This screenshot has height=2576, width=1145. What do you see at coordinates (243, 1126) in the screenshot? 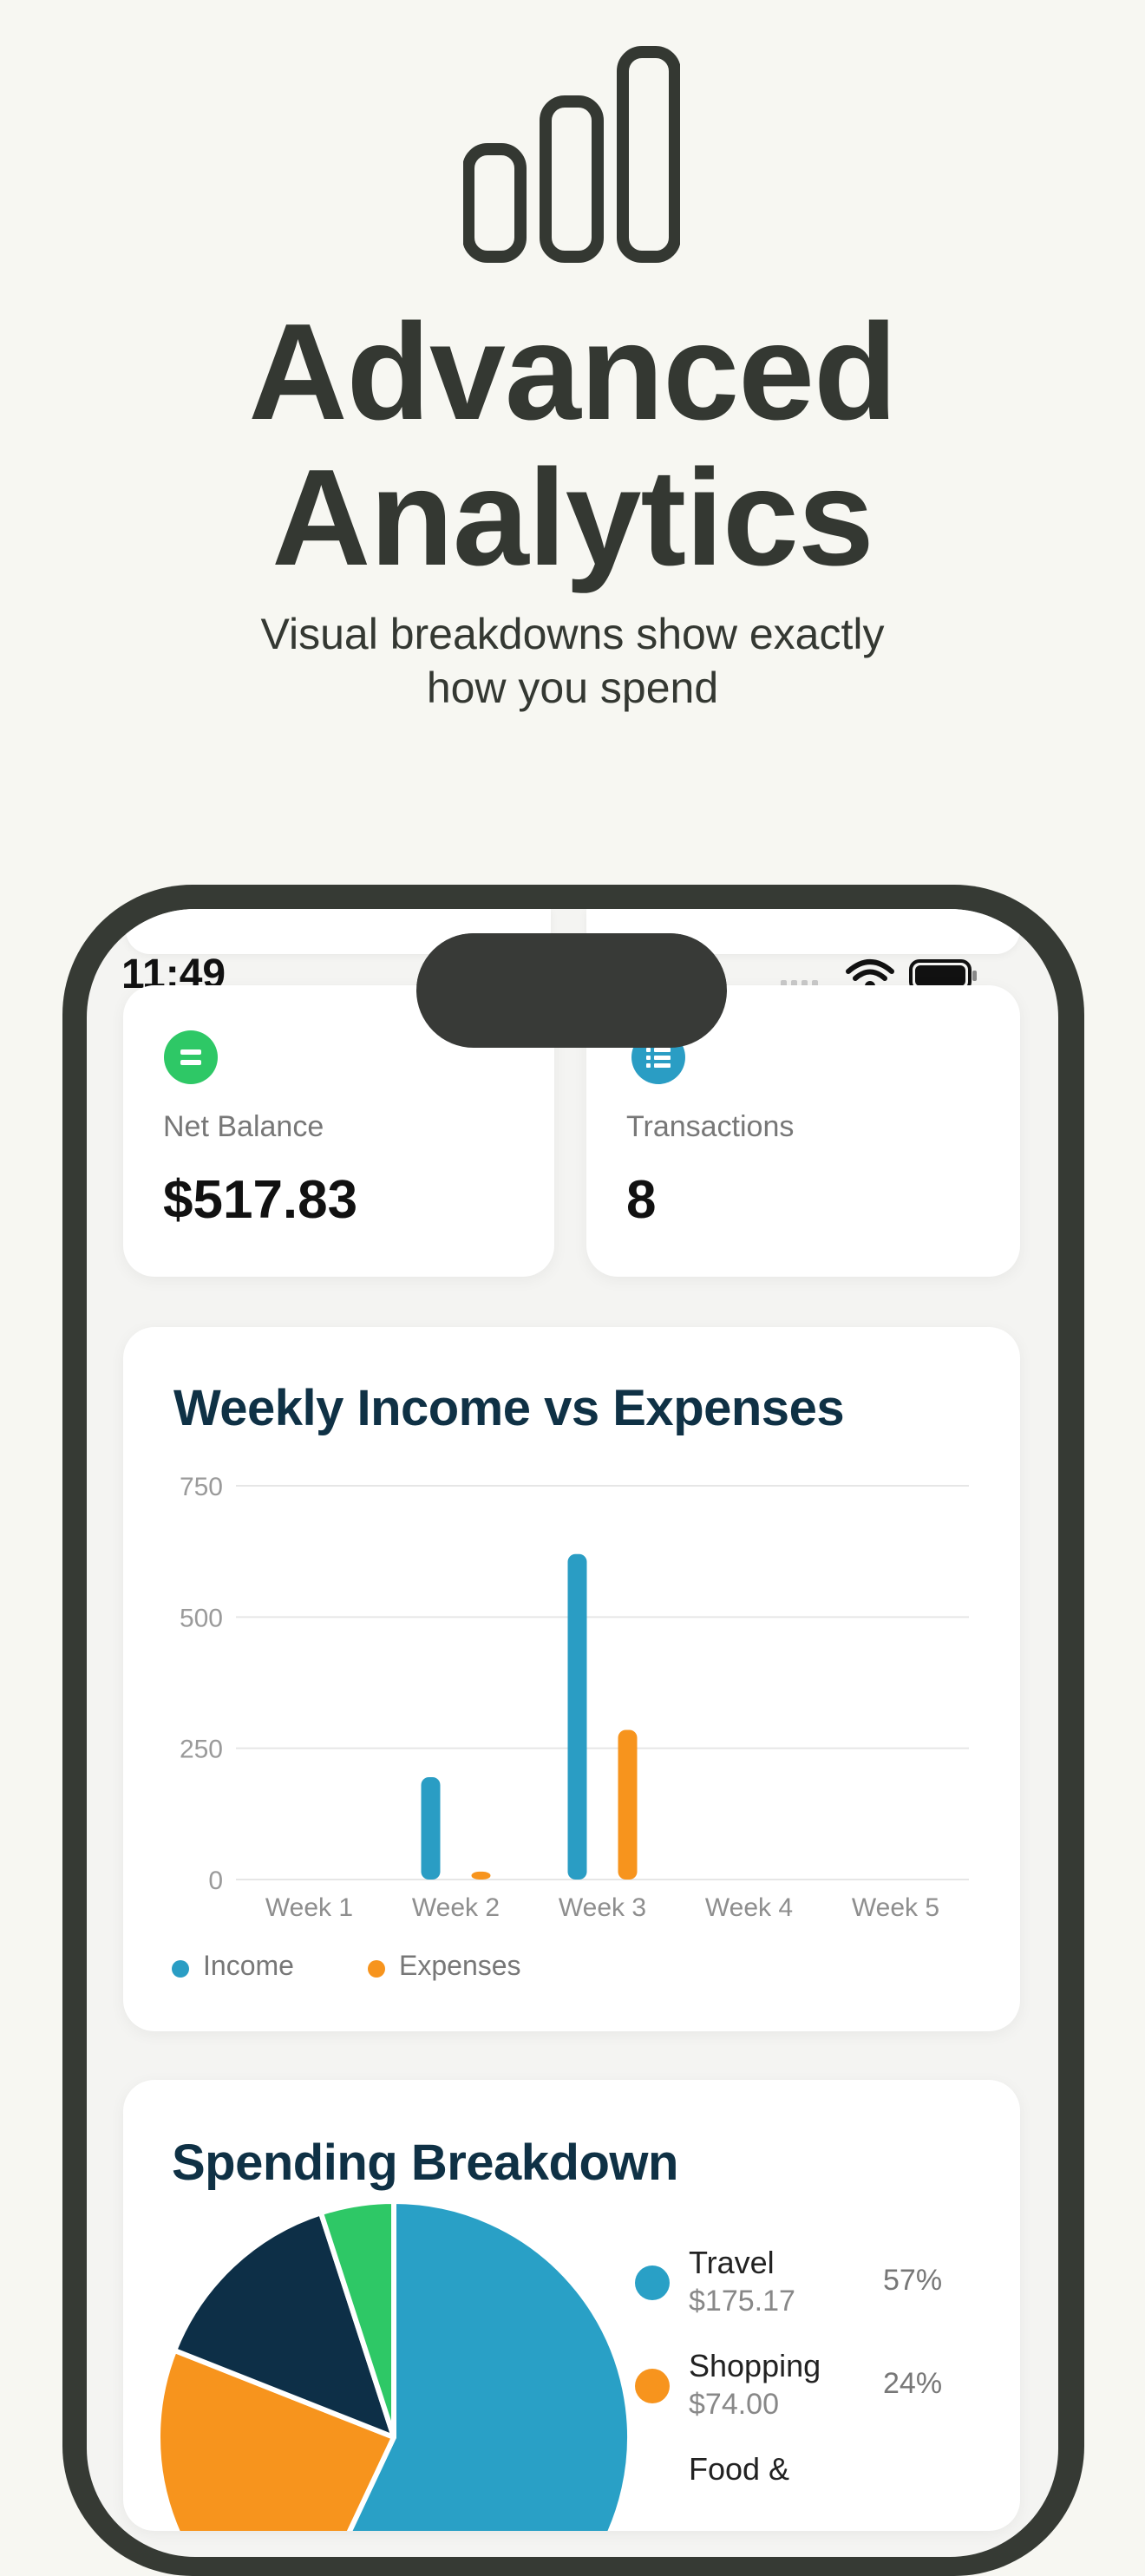
I see `net-balance-label: Net Balance` at bounding box center [243, 1126].